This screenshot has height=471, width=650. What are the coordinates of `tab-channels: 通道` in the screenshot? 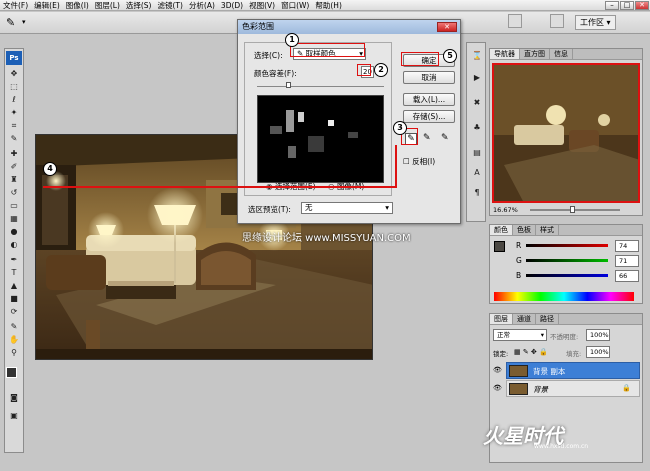 It's located at (524, 319).